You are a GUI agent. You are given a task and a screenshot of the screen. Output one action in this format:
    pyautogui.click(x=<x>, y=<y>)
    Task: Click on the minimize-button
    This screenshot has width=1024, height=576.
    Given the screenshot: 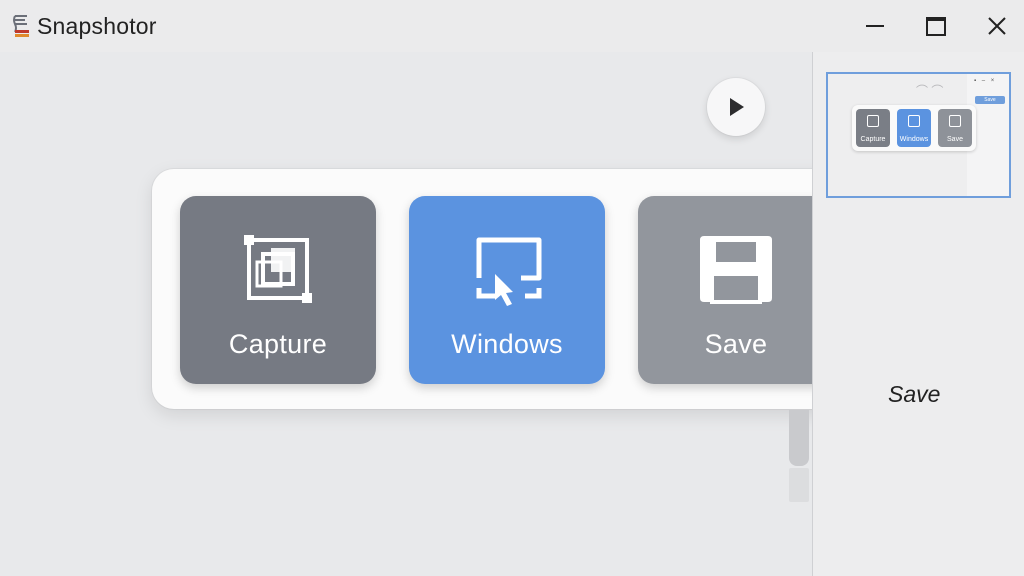 What is the action you would take?
    pyautogui.click(x=875, y=26)
    